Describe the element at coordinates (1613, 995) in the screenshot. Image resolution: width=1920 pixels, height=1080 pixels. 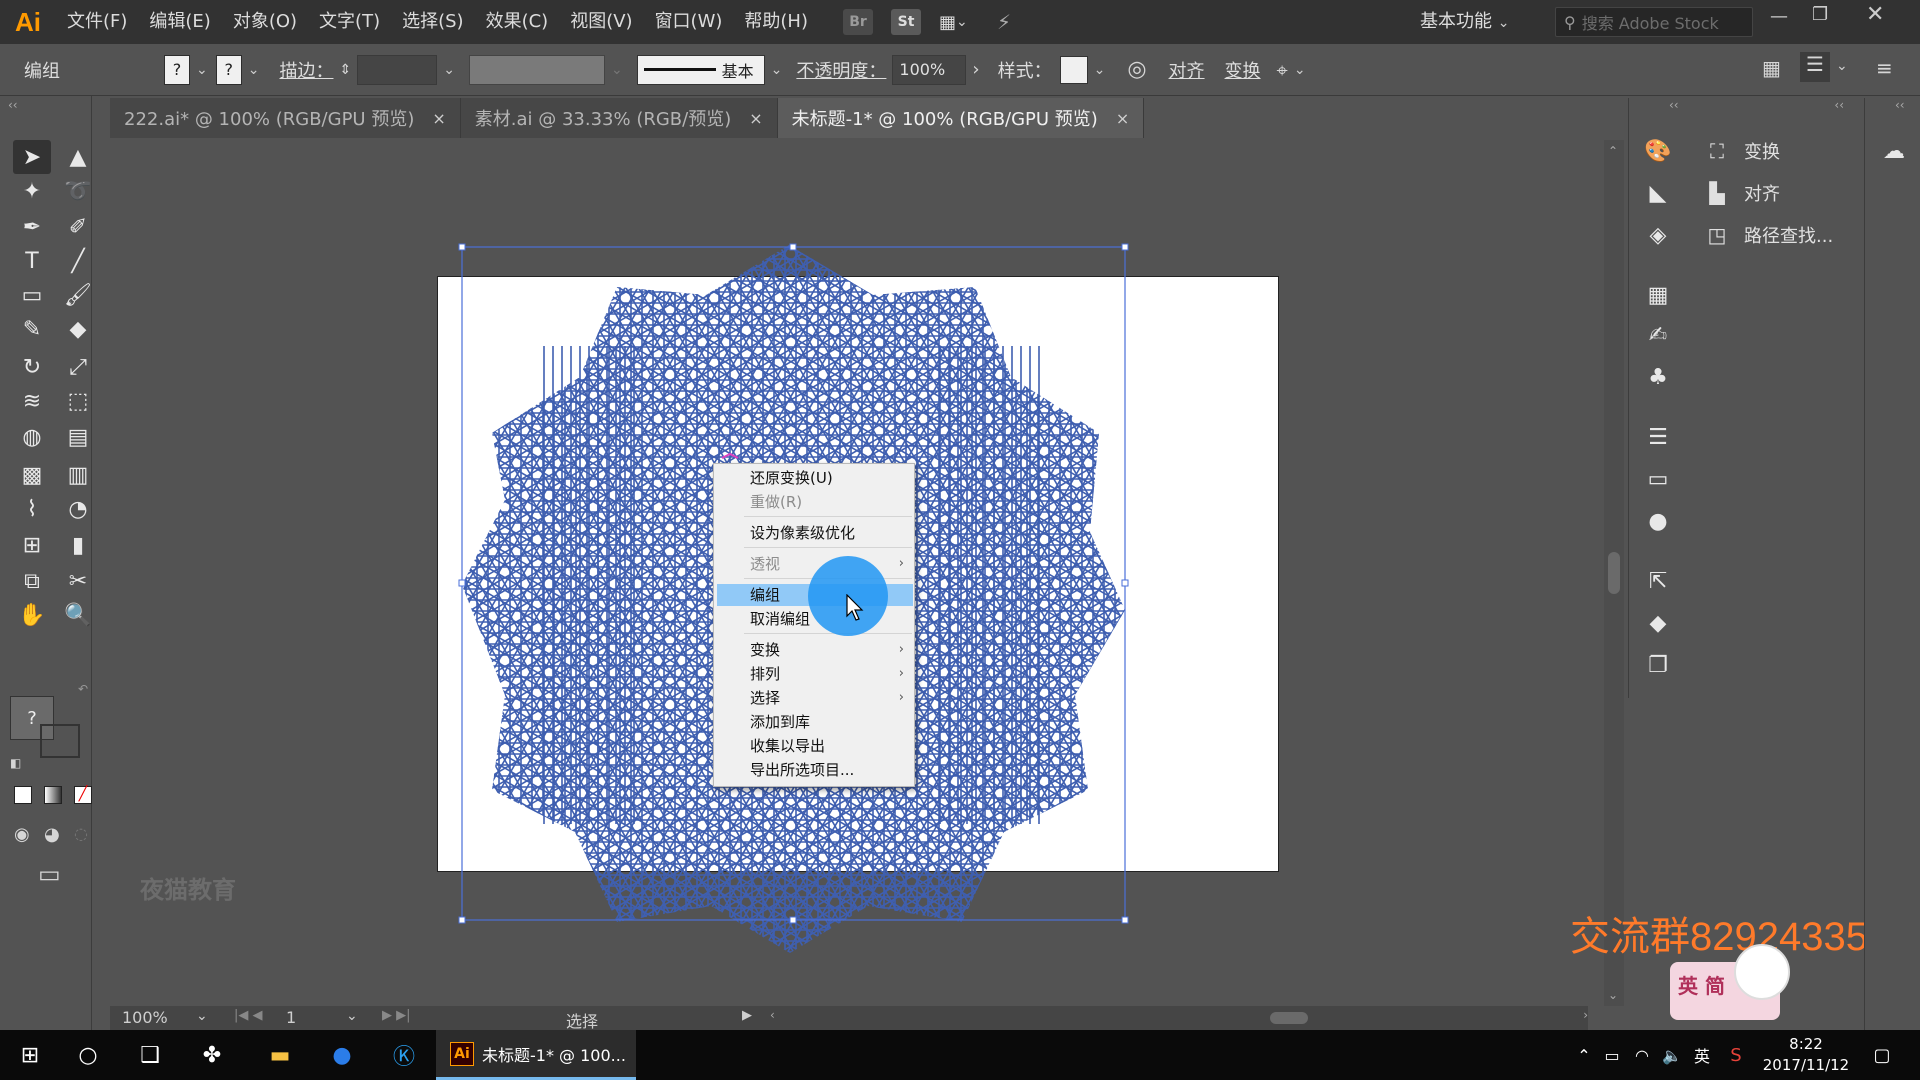
I see `scroll-down-icon: ⌄` at that location.